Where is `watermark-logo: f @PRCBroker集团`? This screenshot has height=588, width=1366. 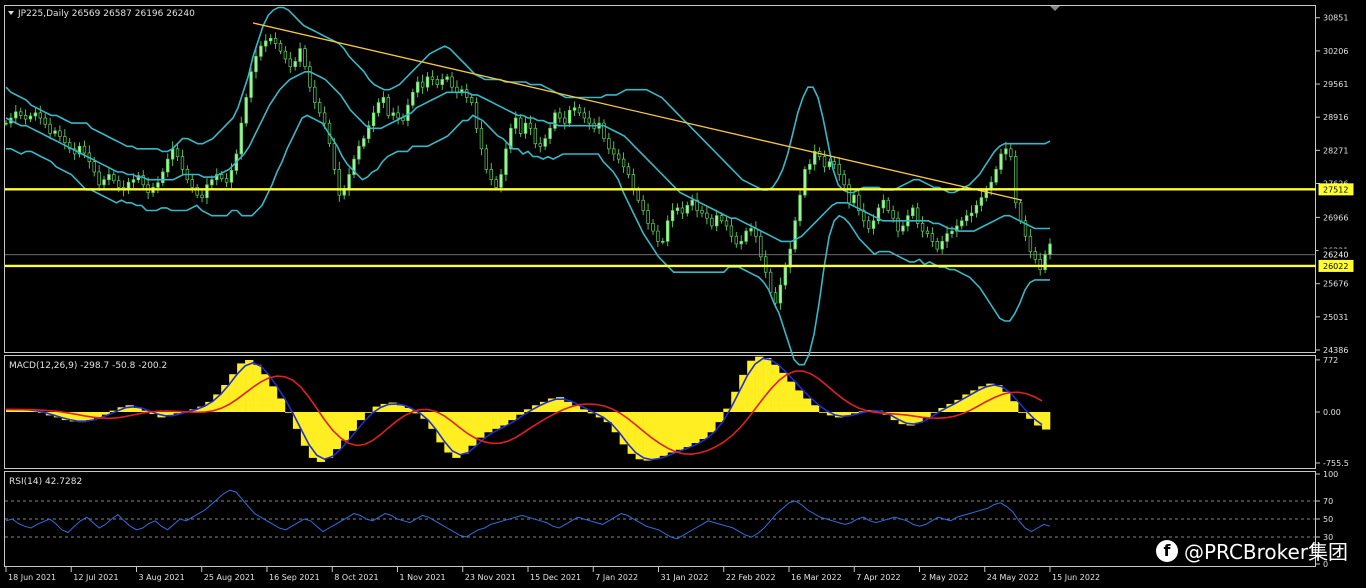
watermark-logo: f @PRCBroker集团 is located at coordinates (1252, 550).